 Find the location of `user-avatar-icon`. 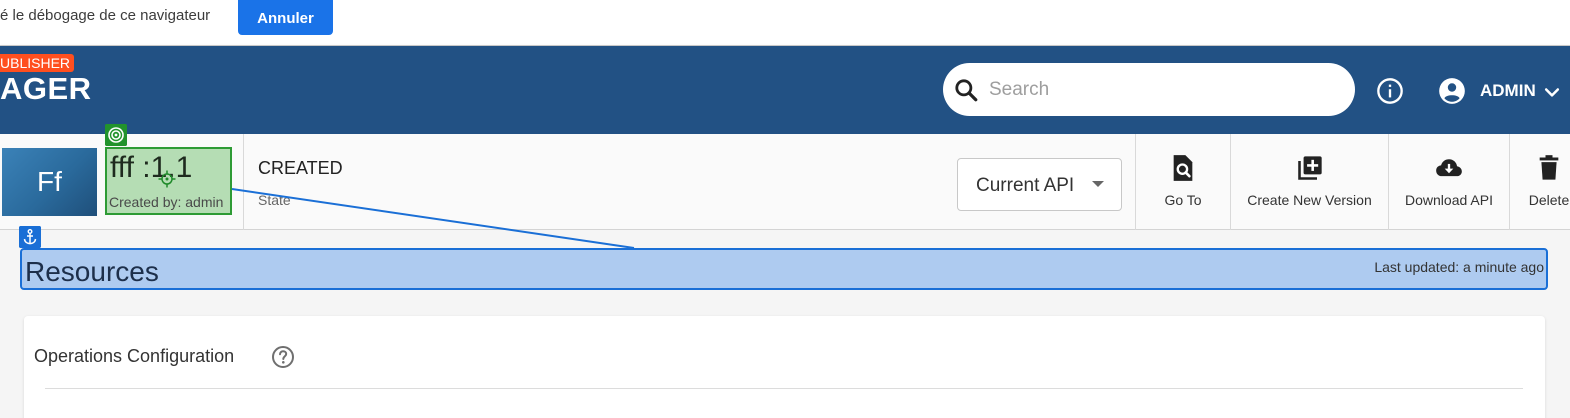

user-avatar-icon is located at coordinates (1452, 91).